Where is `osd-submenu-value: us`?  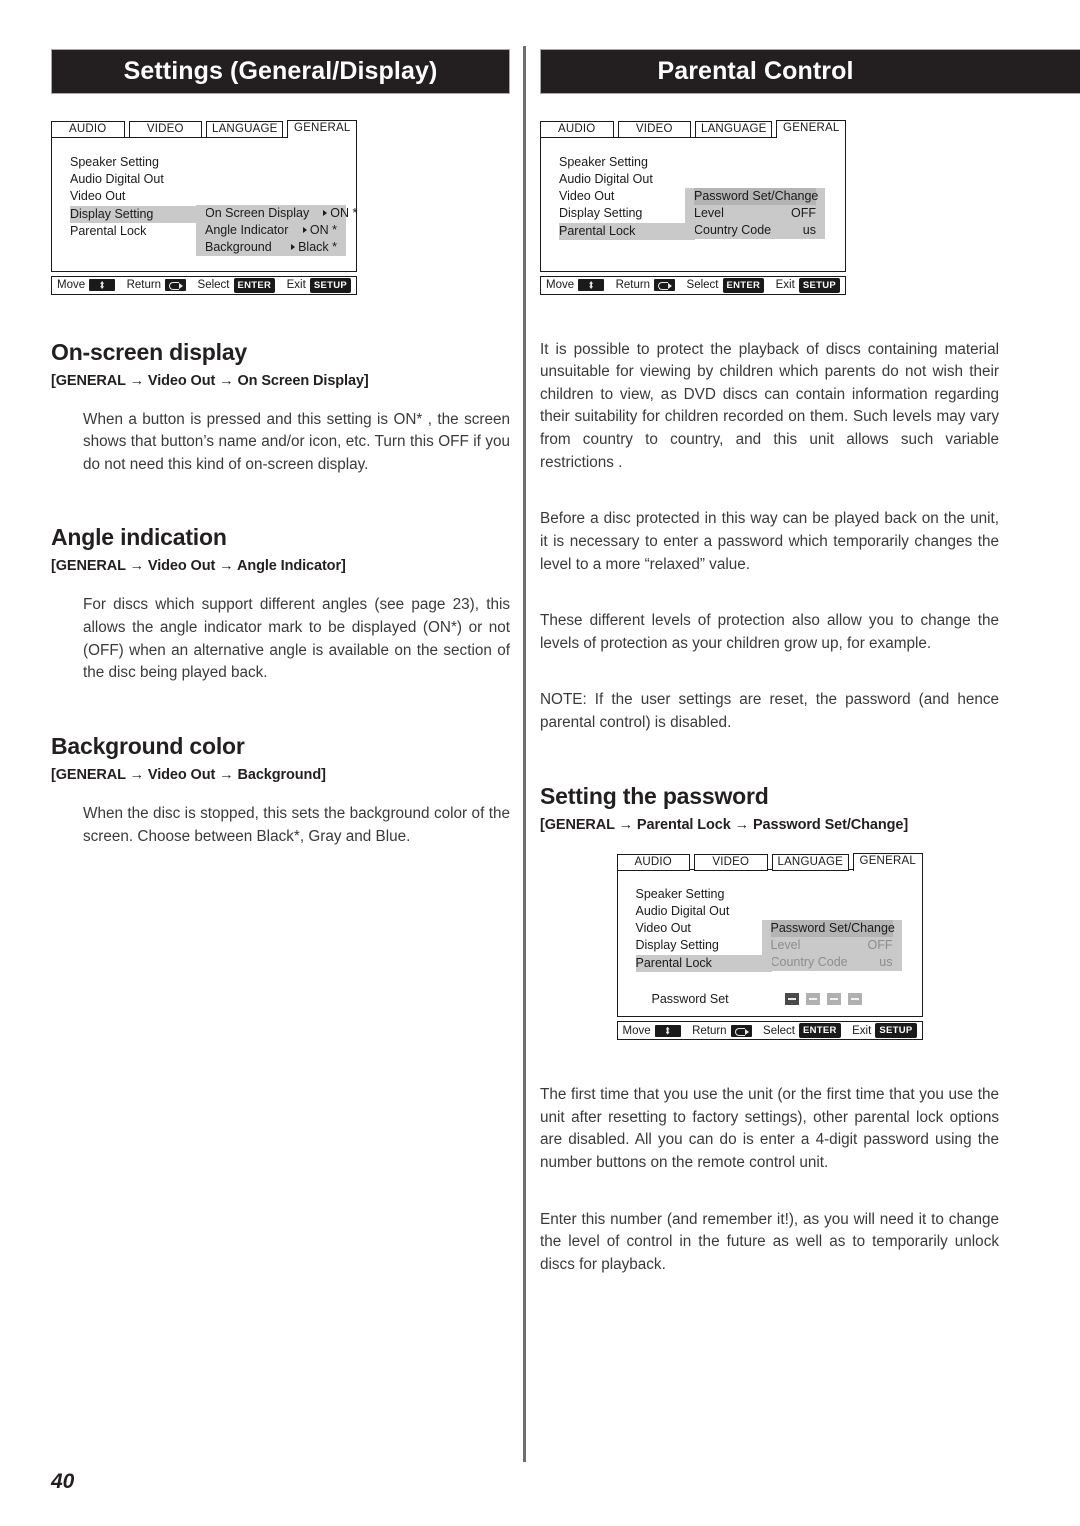 osd-submenu-value: us is located at coordinates (809, 229).